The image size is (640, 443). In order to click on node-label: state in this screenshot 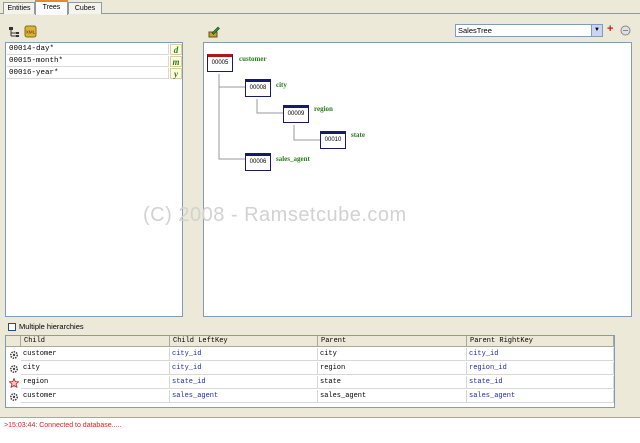, I will do `click(358, 135)`.